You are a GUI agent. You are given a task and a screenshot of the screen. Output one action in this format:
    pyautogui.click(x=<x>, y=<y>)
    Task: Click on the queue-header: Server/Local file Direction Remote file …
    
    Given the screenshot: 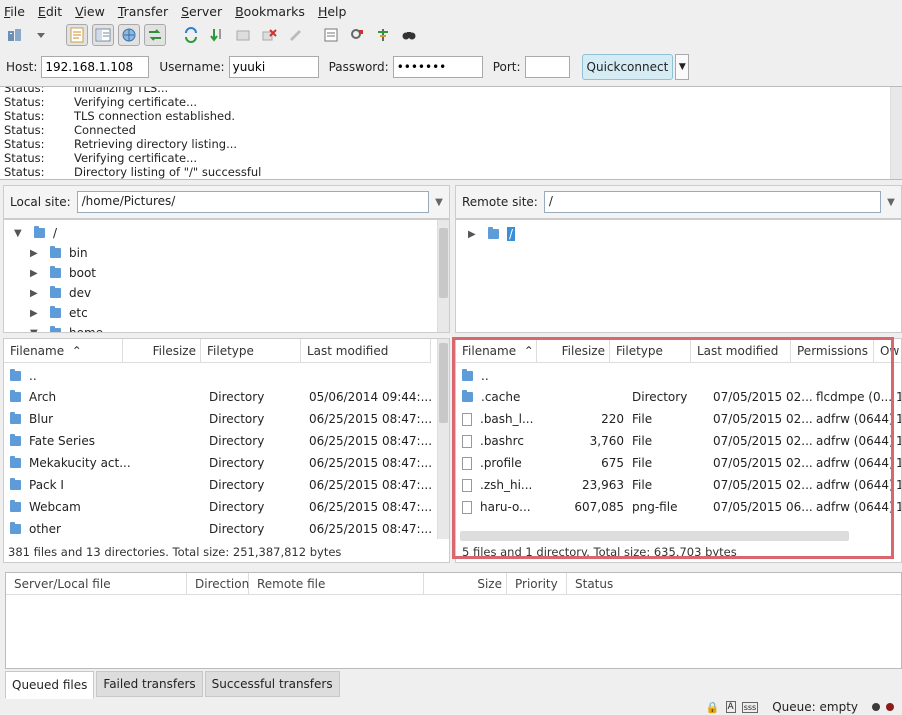 What is the action you would take?
    pyautogui.click(x=453, y=583)
    